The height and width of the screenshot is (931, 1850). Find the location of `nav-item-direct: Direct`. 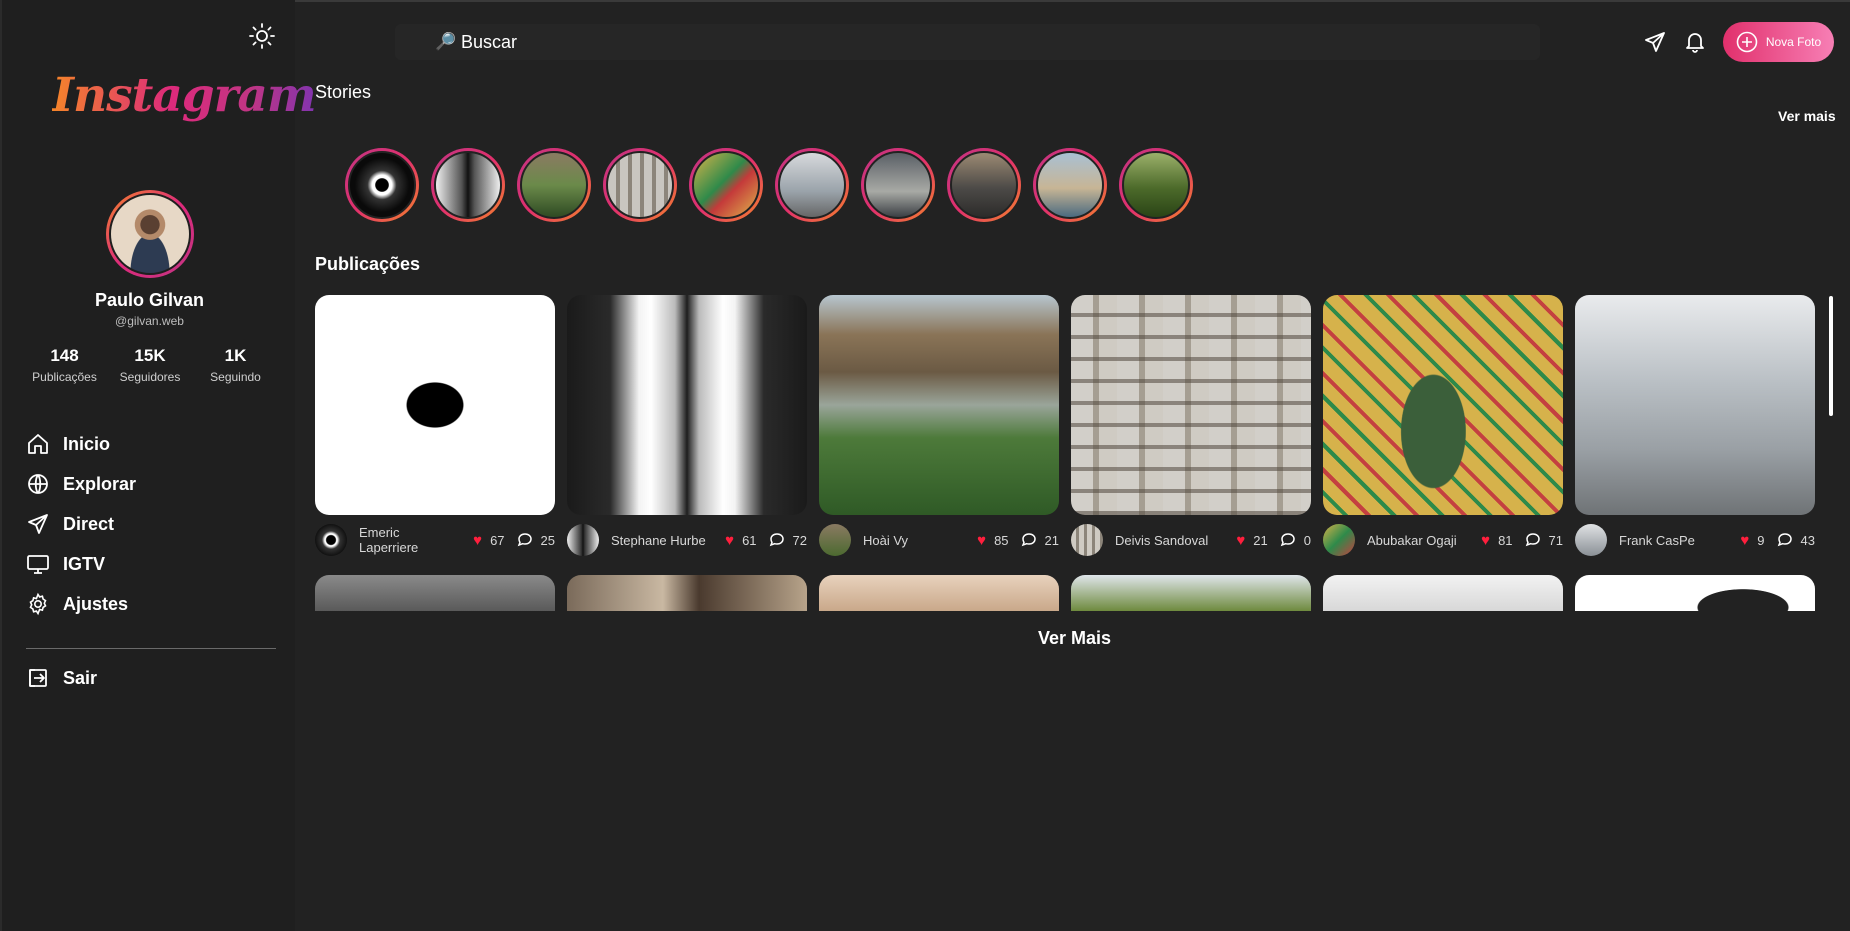

nav-item-direct: Direct is located at coordinates (81, 524).